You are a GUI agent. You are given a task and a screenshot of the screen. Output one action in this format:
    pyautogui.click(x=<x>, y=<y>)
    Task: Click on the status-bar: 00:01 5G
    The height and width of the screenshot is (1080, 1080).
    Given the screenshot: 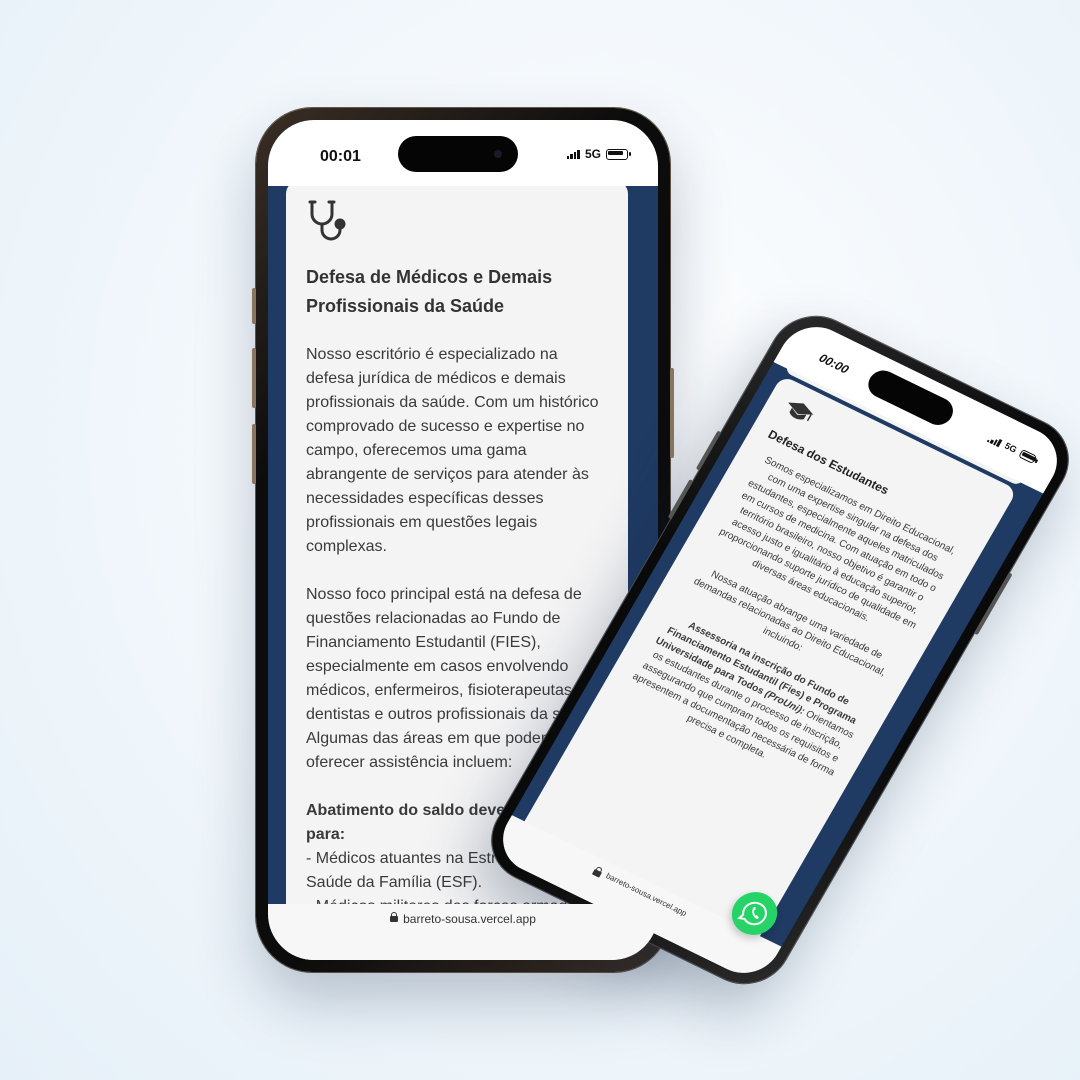 What is the action you would take?
    pyautogui.click(x=463, y=153)
    